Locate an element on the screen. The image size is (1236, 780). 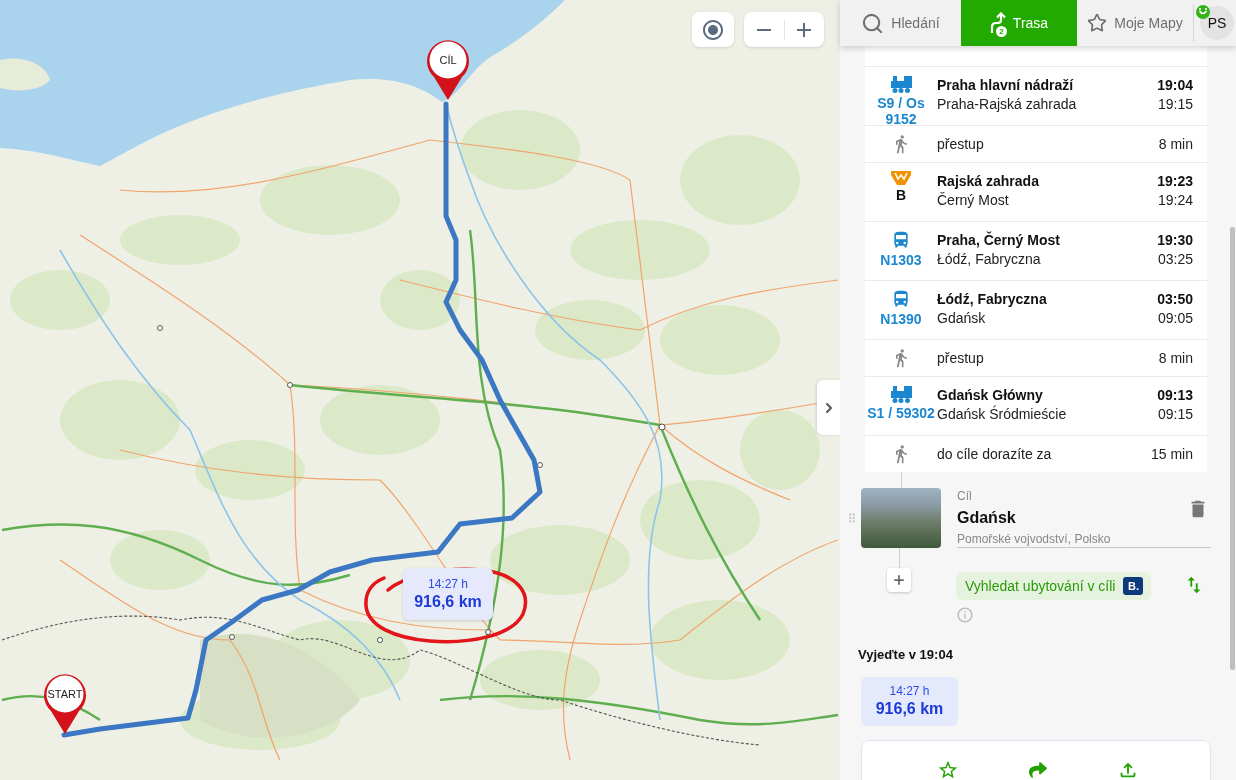
departure-heading: Vyjeďte v 19:04 is located at coordinates (905, 655).